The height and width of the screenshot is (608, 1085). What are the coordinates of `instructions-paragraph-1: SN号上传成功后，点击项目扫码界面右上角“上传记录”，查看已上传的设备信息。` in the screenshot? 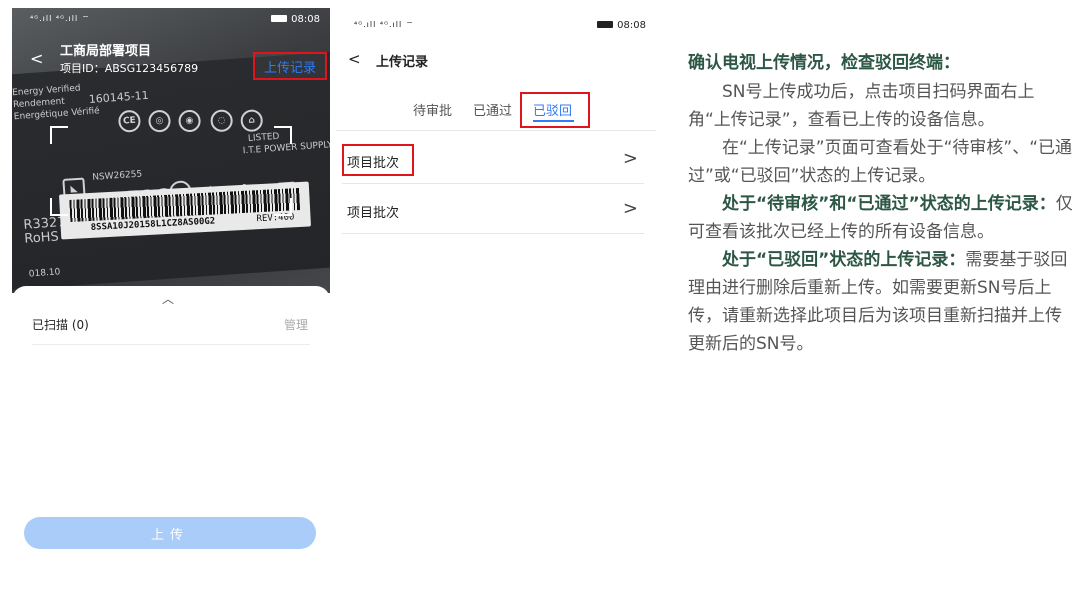 It's located at (861, 106).